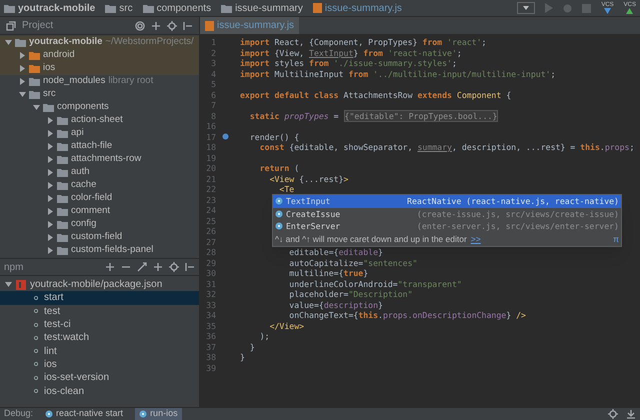 This screenshot has height=420, width=640. Describe the element at coordinates (286, 325) in the screenshot. I see `code-line: </View>` at that location.